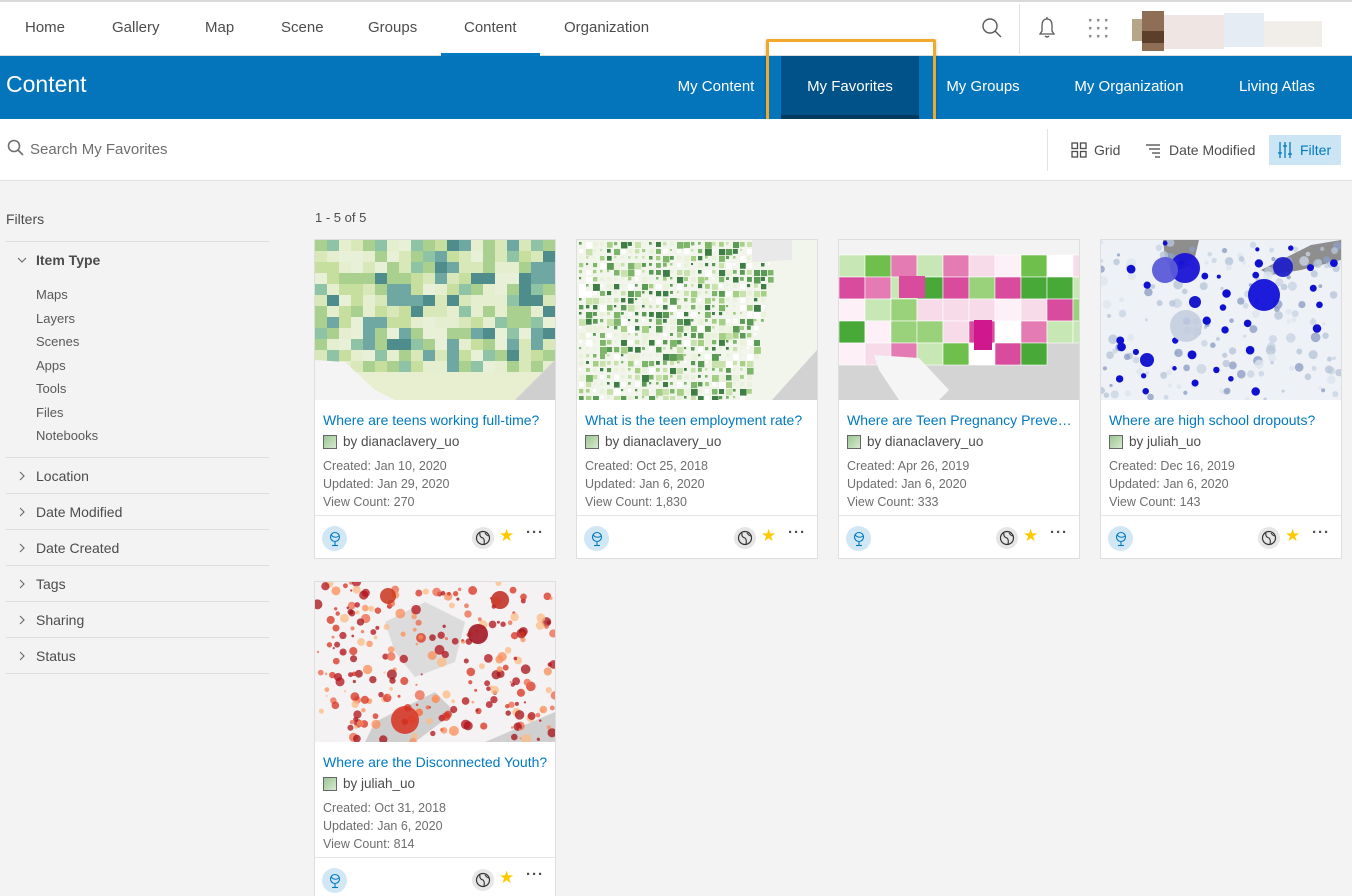  I want to click on location-header: Location, so click(137, 475).